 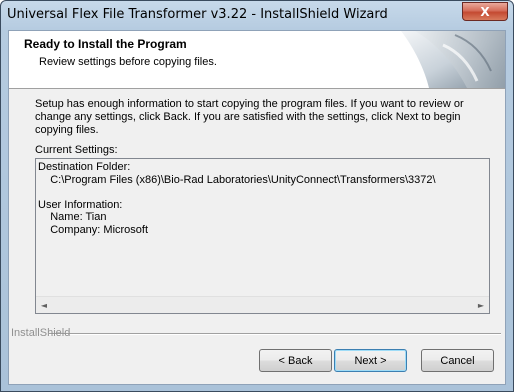 What do you see at coordinates (44, 305) in the screenshot?
I see `scroll-left-icon: ◄` at bounding box center [44, 305].